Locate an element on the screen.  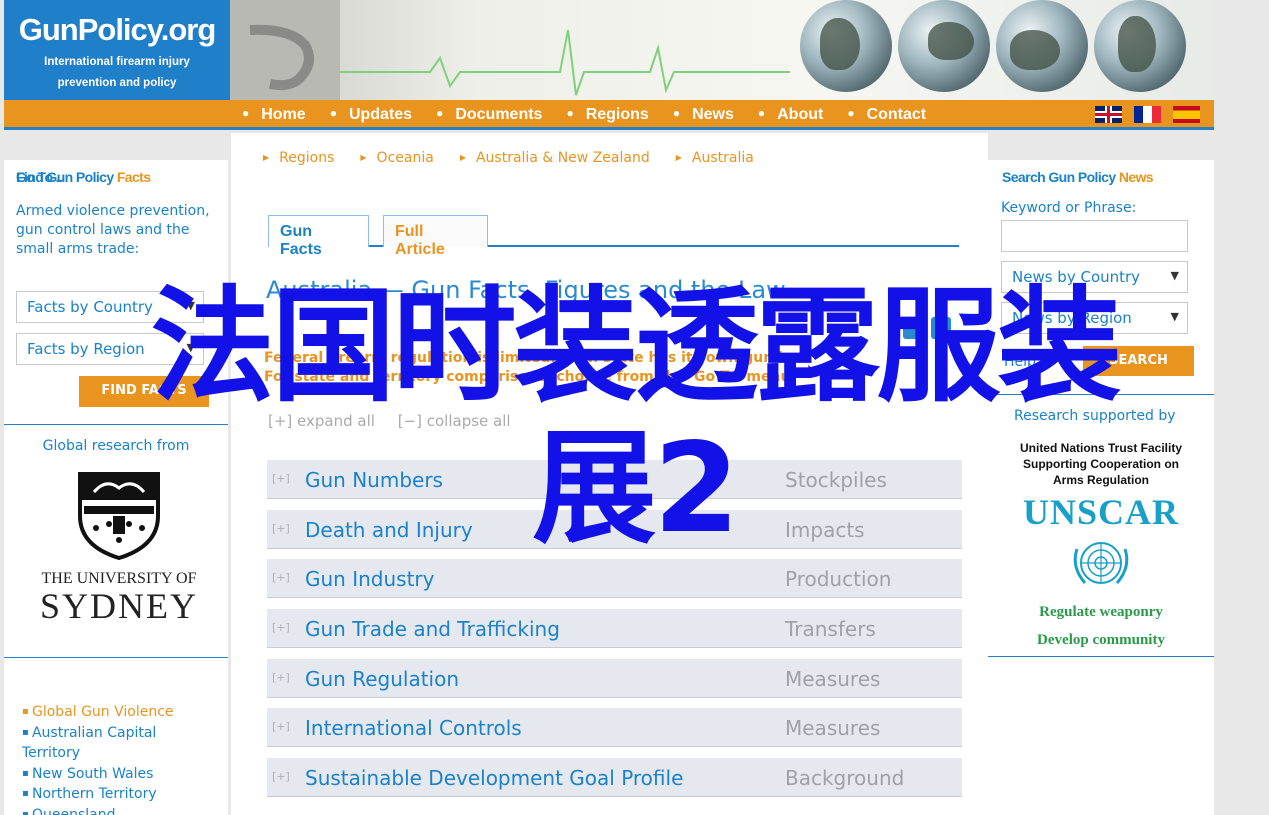
section-label: Death and Injury is located at coordinates (389, 529).